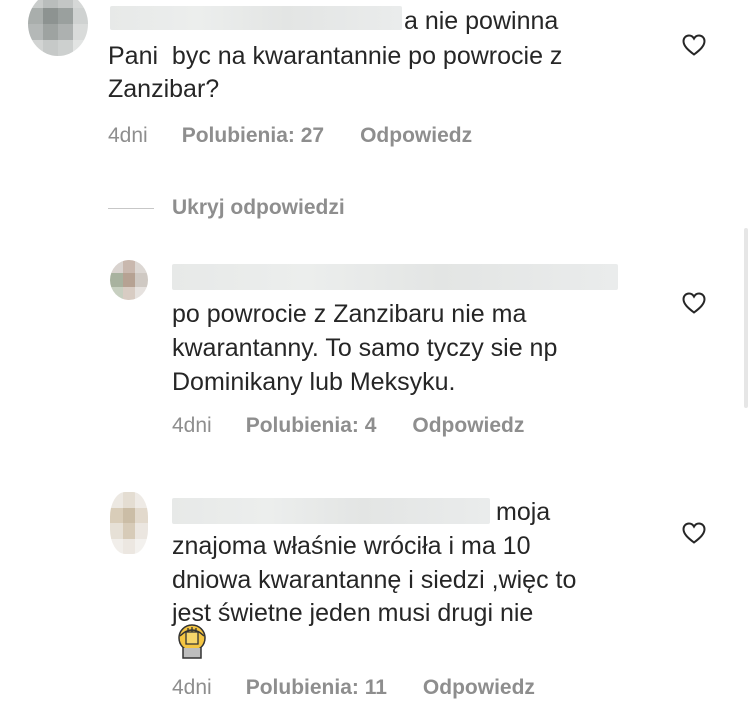 The width and height of the screenshot is (750, 720). I want to click on comment-meta: 4dni Polubienia: 4 Odpowiedz, so click(348, 426).